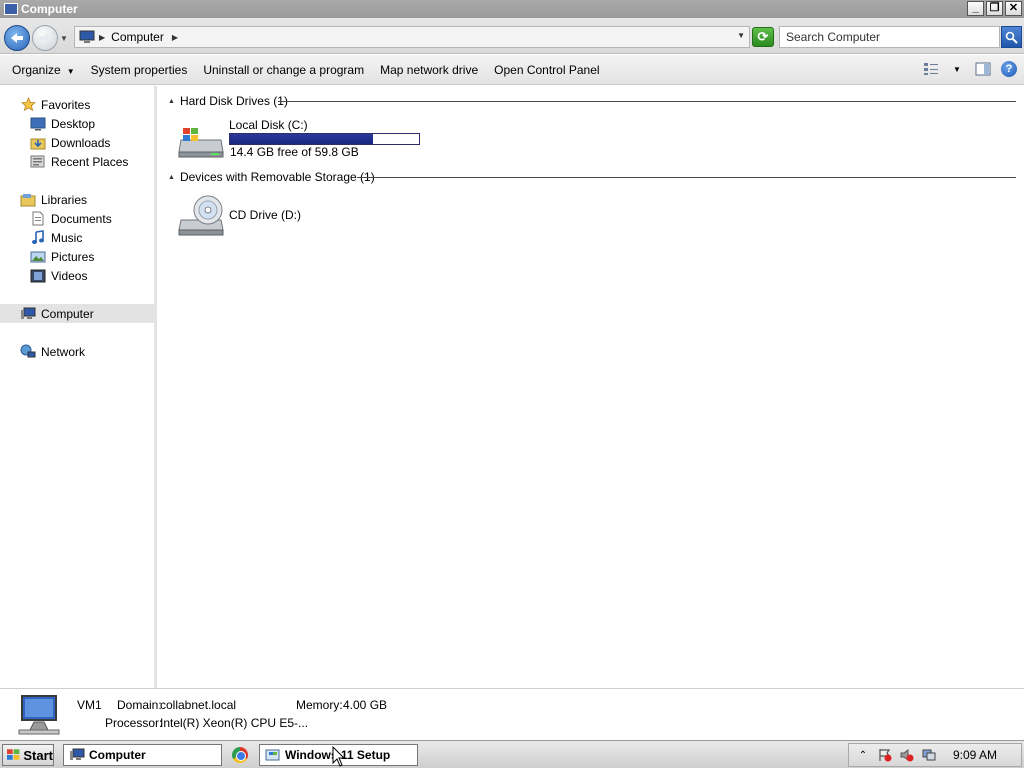  What do you see at coordinates (38, 143) in the screenshot?
I see `downloads-folder-icon` at bounding box center [38, 143].